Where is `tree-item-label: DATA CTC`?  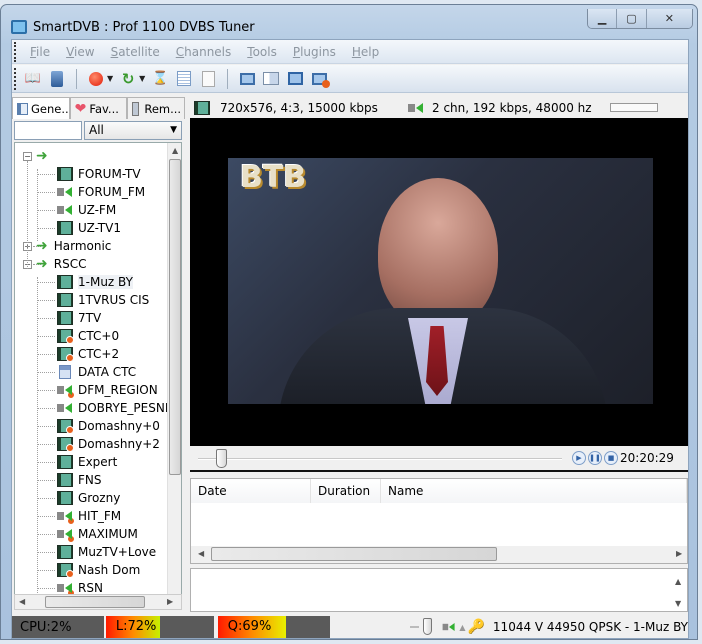
tree-item-label: DATA CTC is located at coordinates (107, 372).